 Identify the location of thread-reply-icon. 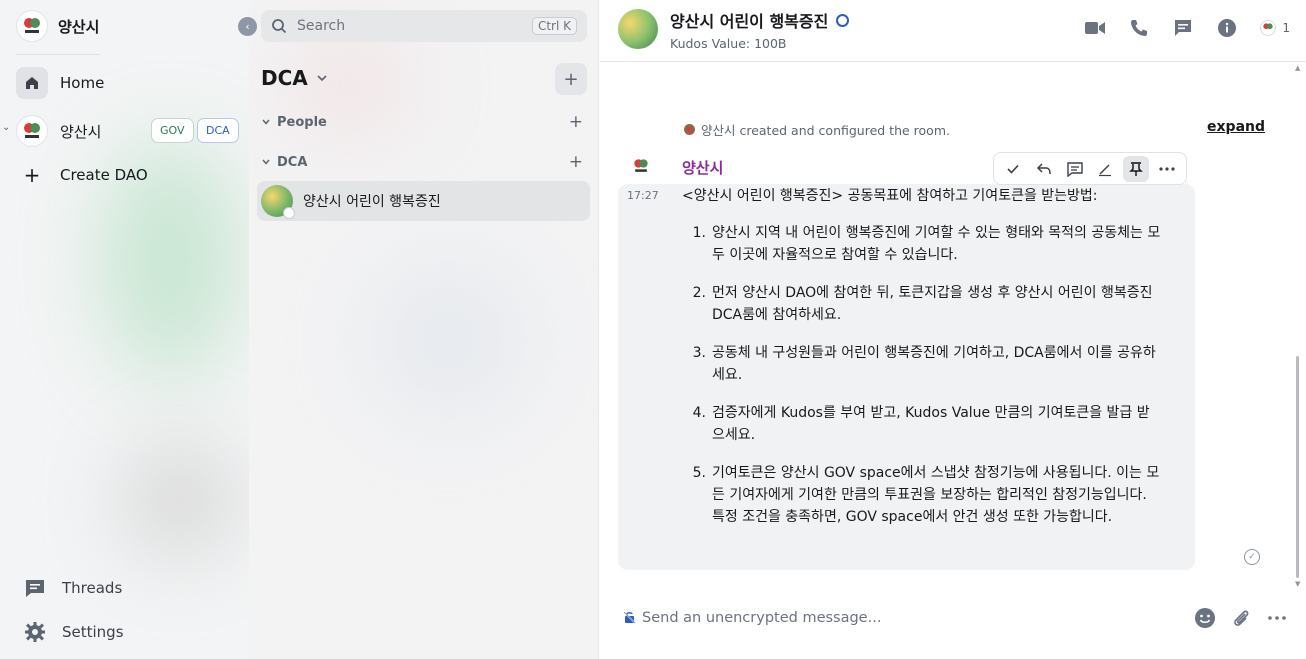
(1075, 169).